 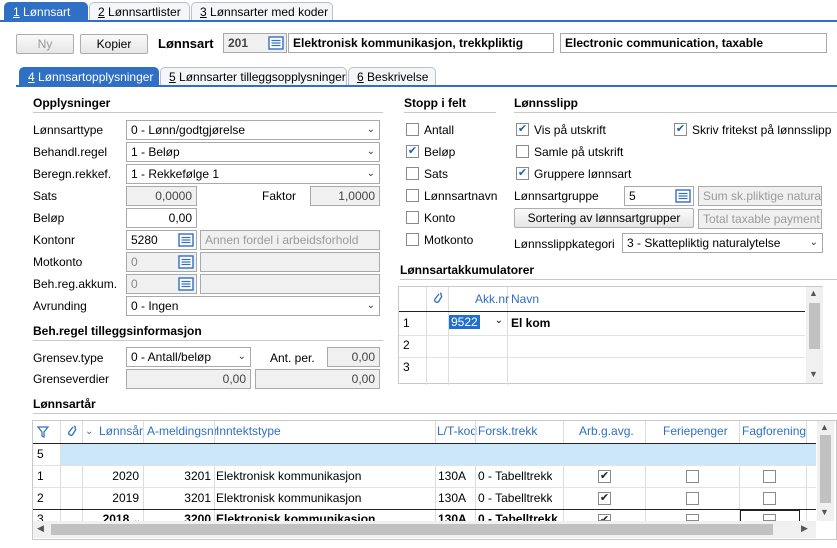 What do you see at coordinates (175, 174) in the screenshot?
I see `beregn-value: 1 - Rekkefølge 1` at bounding box center [175, 174].